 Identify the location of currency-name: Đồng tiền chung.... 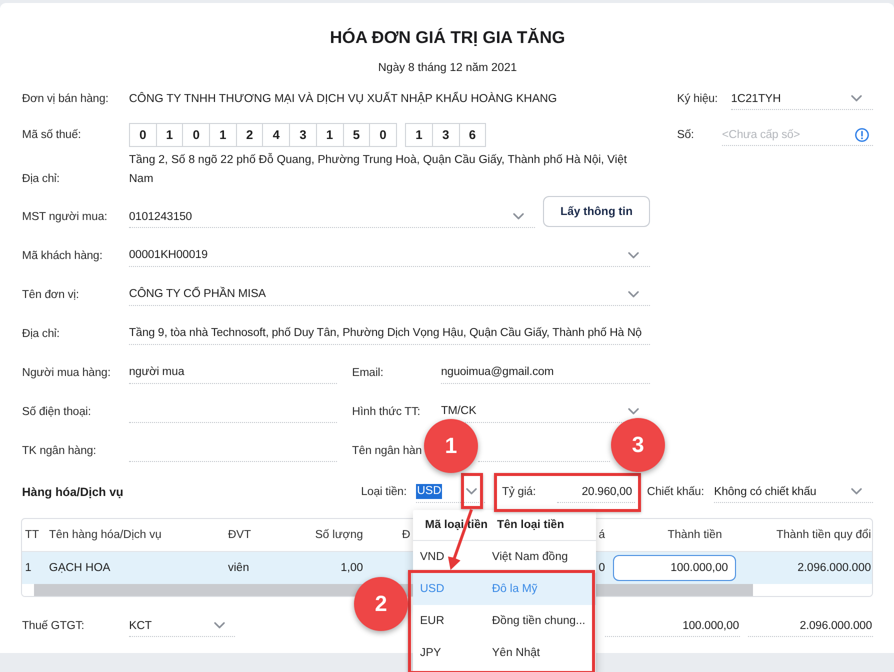
(539, 621).